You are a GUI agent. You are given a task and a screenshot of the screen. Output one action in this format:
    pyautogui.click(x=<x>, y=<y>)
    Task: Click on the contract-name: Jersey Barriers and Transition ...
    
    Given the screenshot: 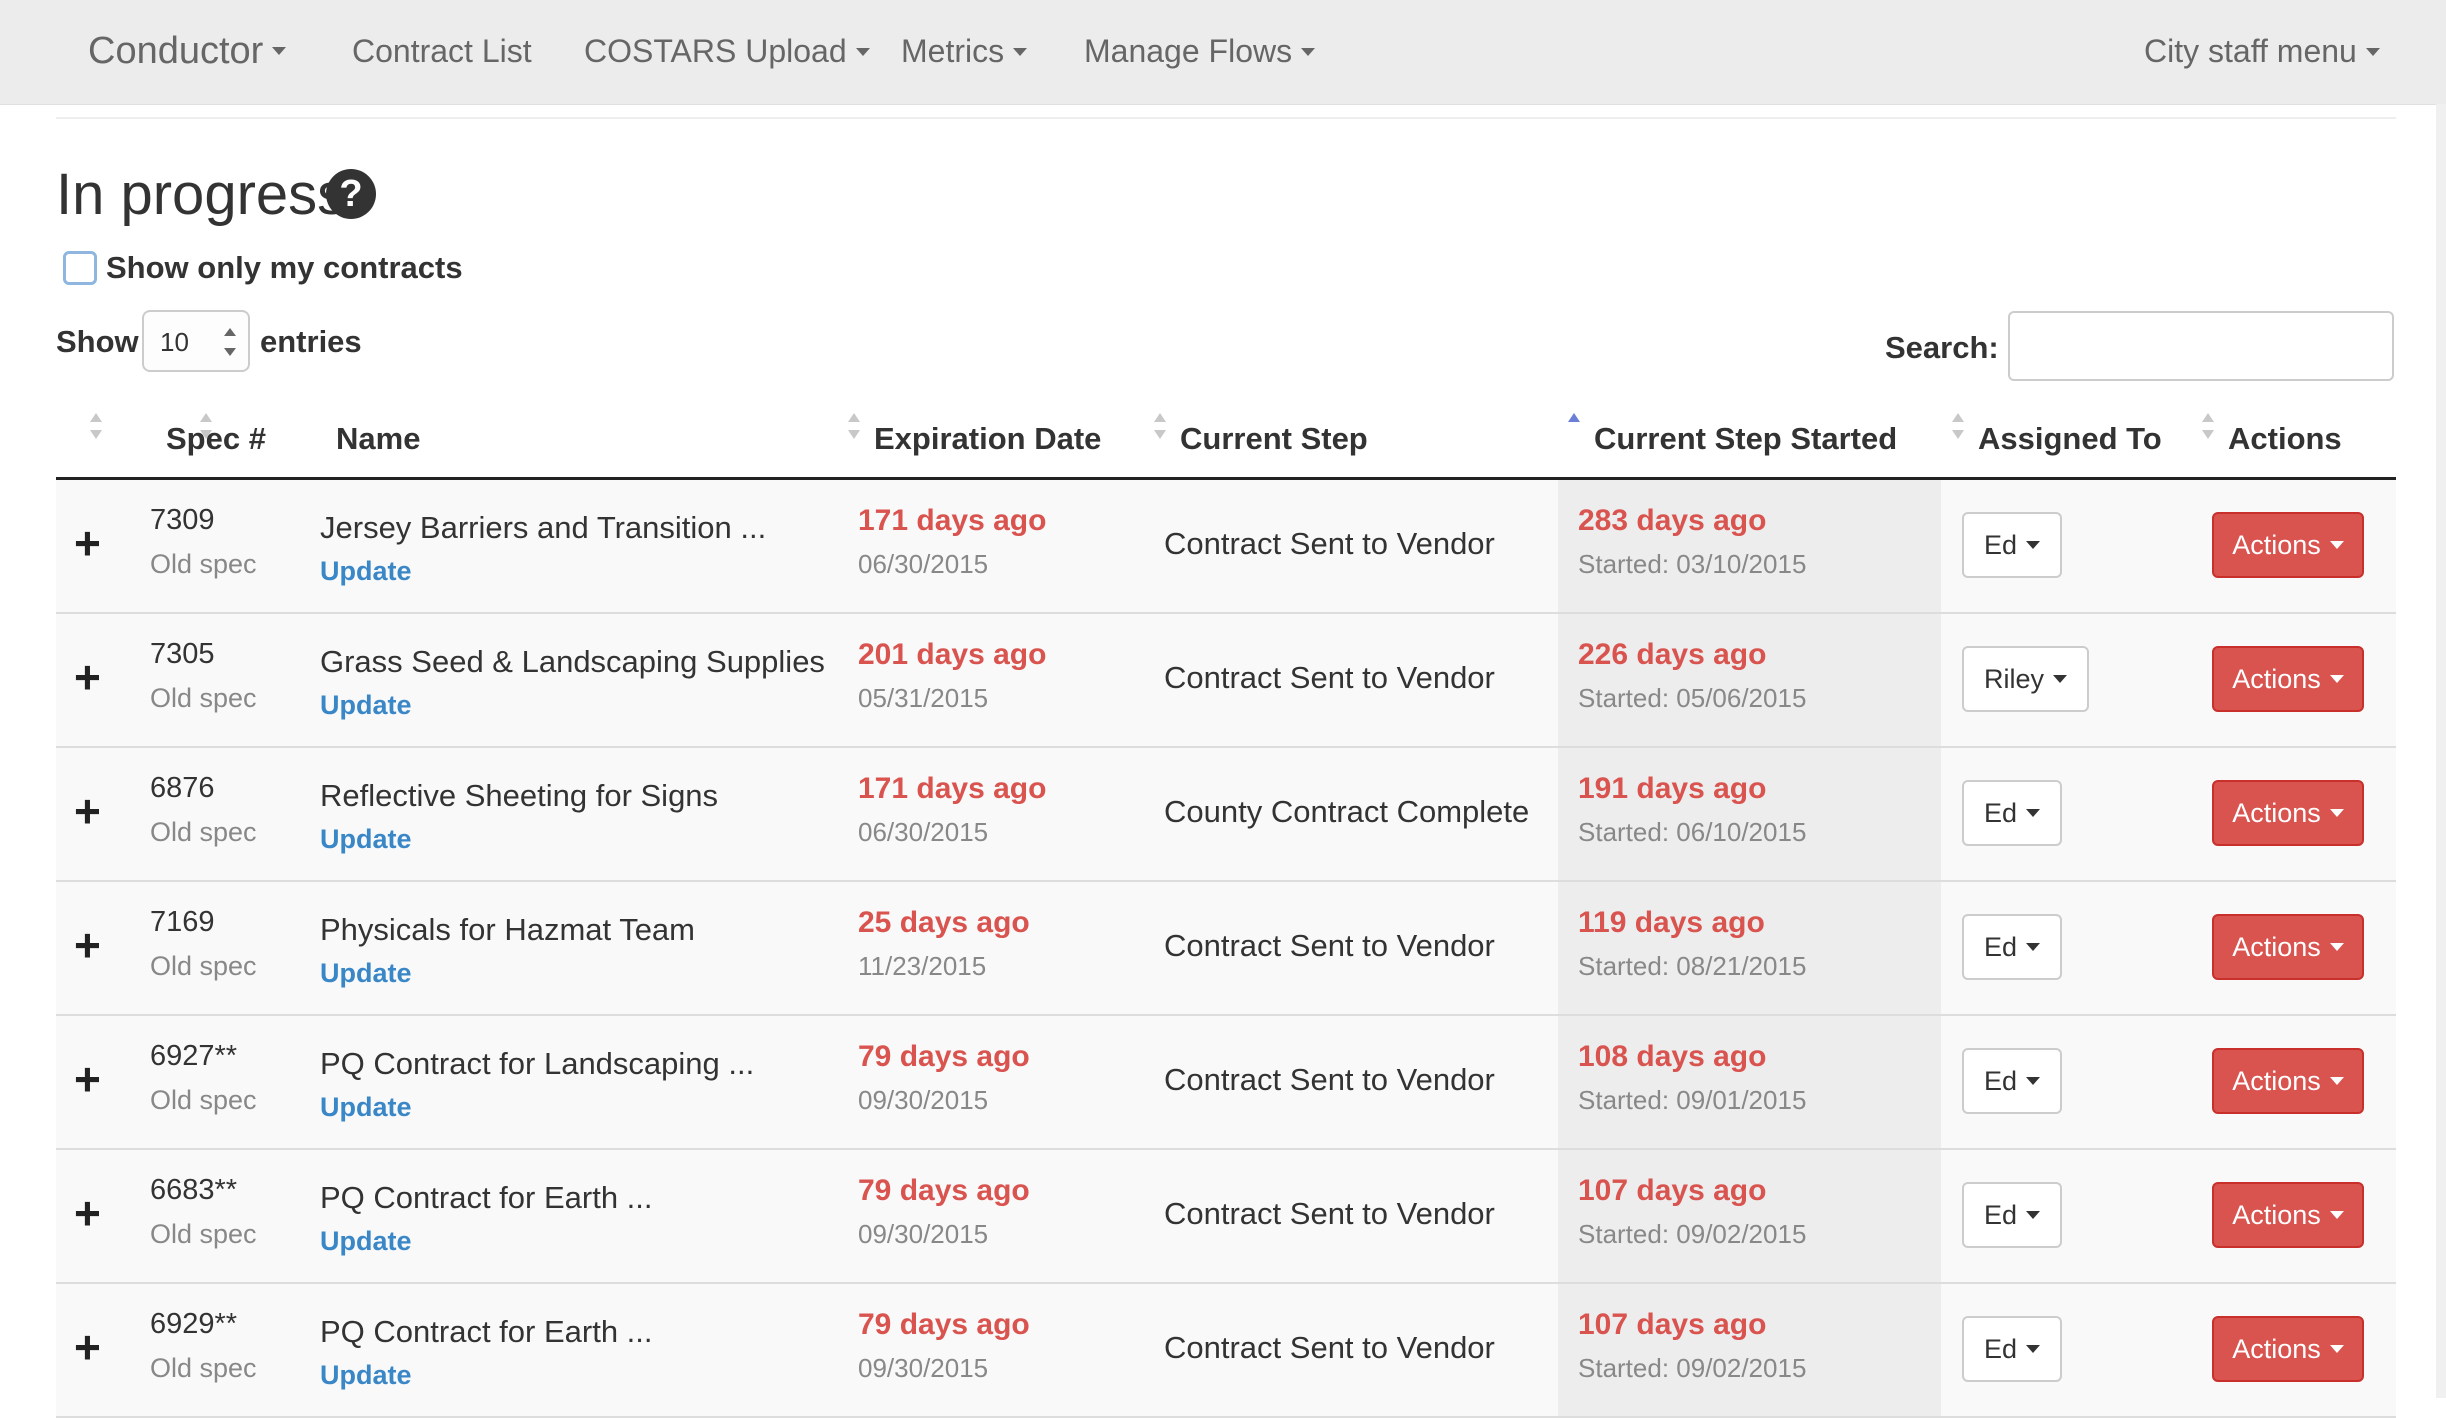 What is the action you would take?
    pyautogui.click(x=543, y=527)
    